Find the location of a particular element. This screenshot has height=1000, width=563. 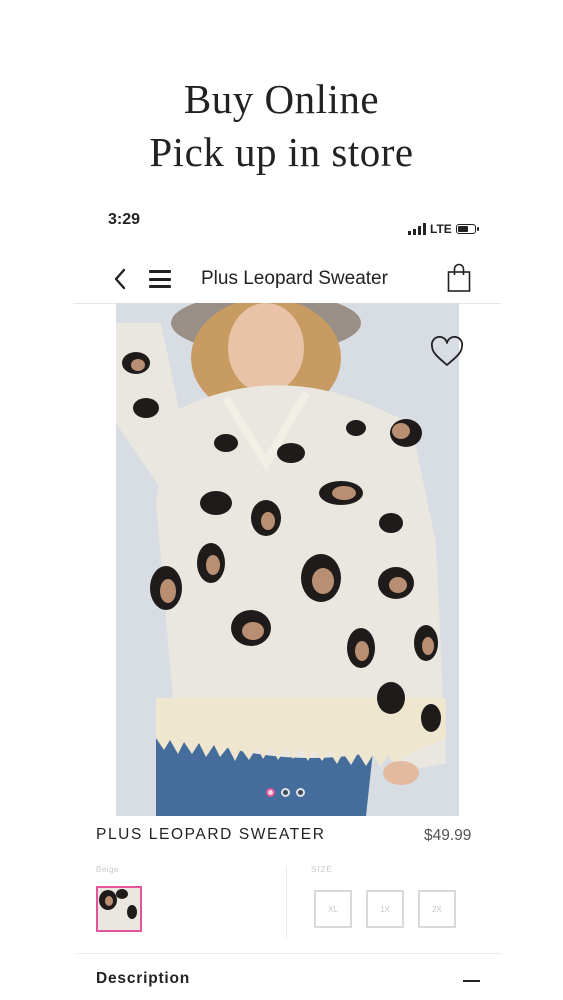

product-name: PLUS LEOPARD SWEATER is located at coordinates (211, 834).